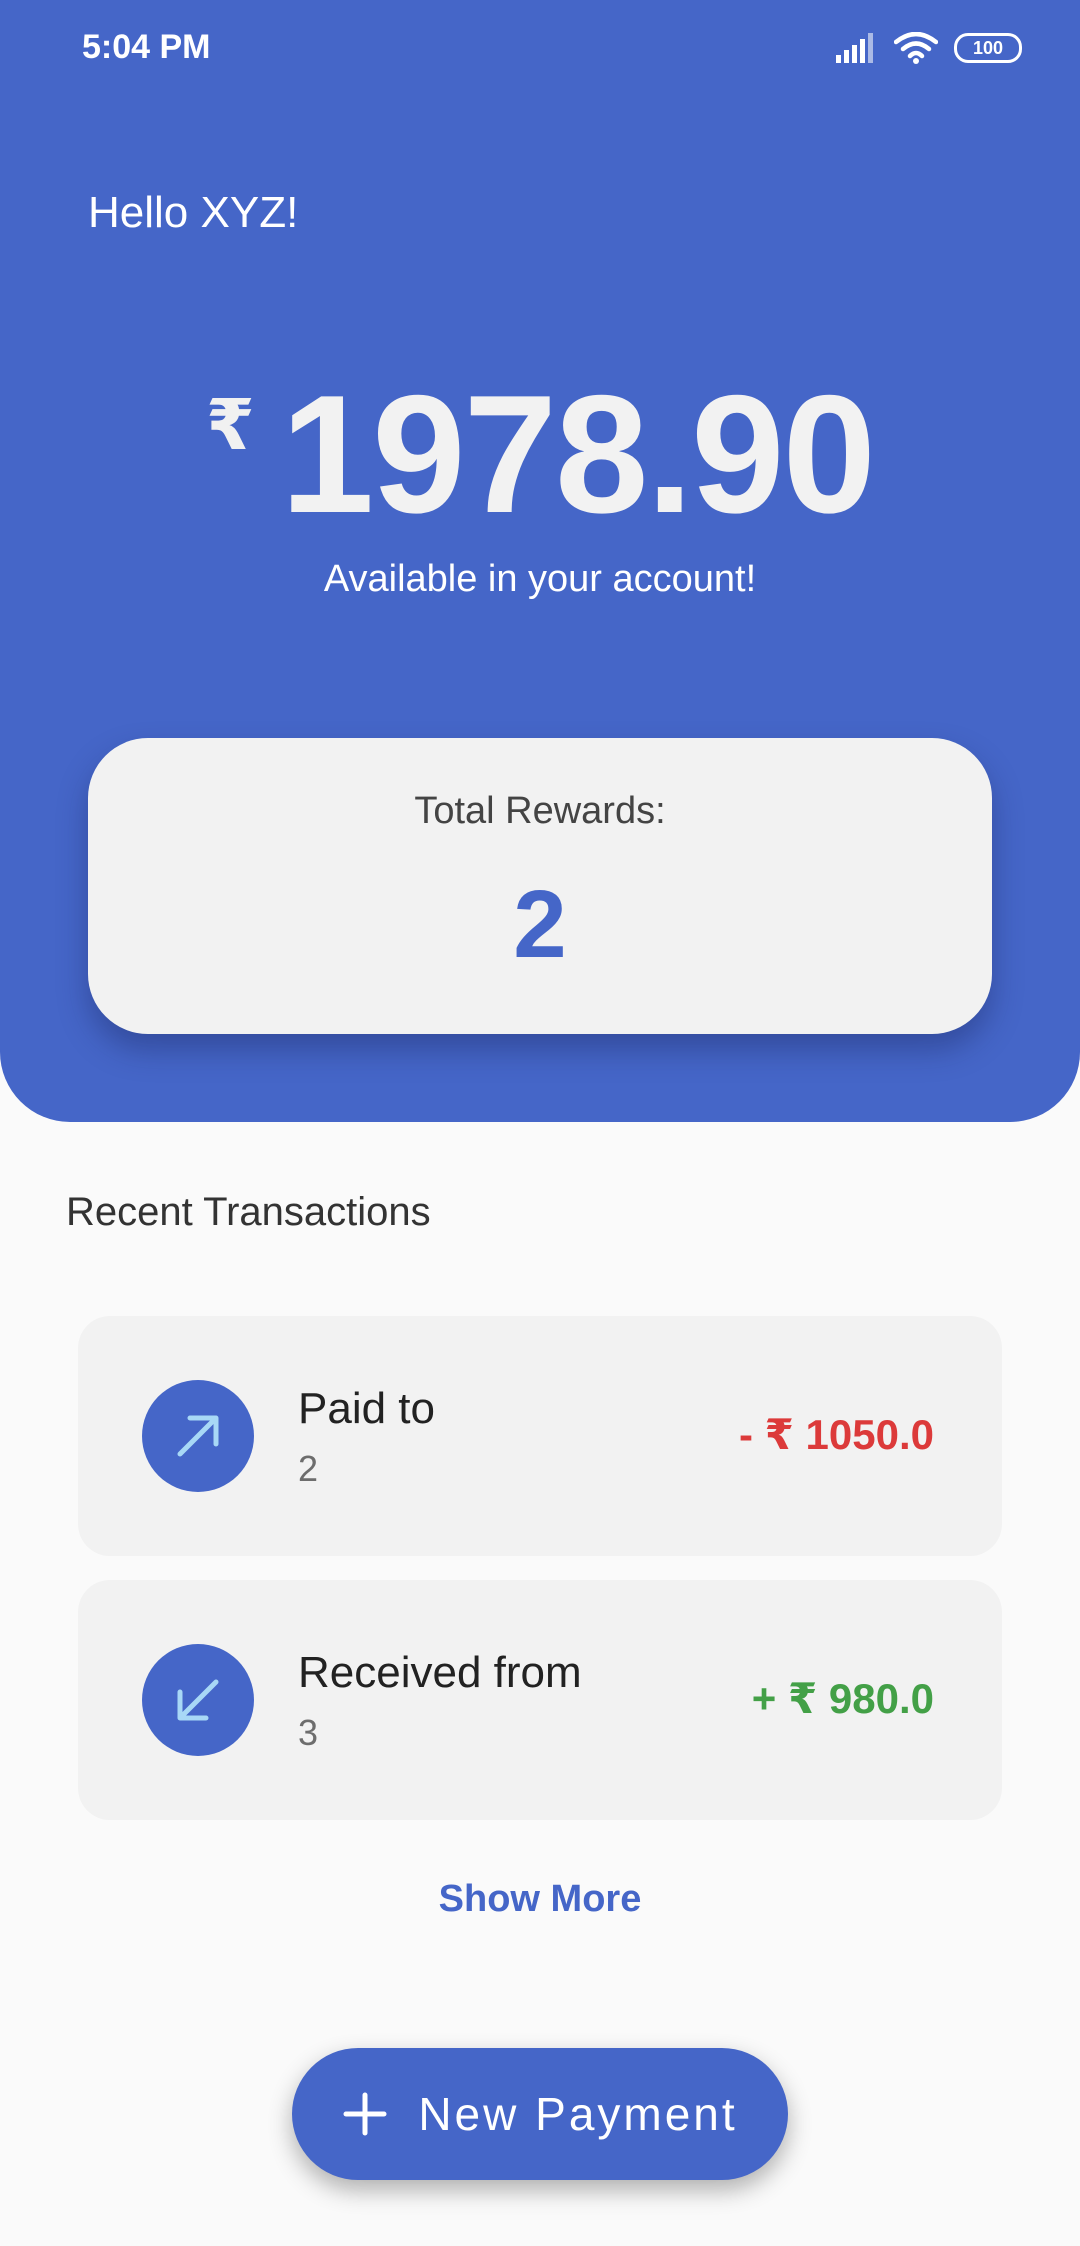 The height and width of the screenshot is (2246, 1080). Describe the element at coordinates (540, 579) in the screenshot. I see `balance-caption: Available in your account!` at that location.